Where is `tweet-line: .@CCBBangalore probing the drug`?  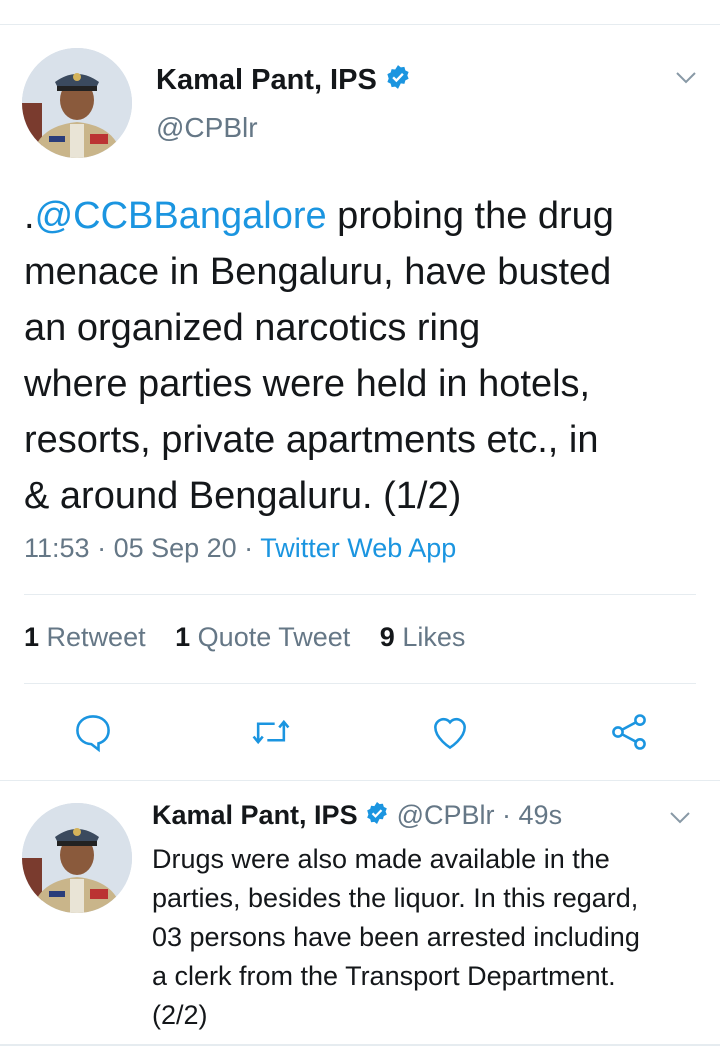
tweet-line: .@CCBBangalore probing the drug is located at coordinates (364, 216).